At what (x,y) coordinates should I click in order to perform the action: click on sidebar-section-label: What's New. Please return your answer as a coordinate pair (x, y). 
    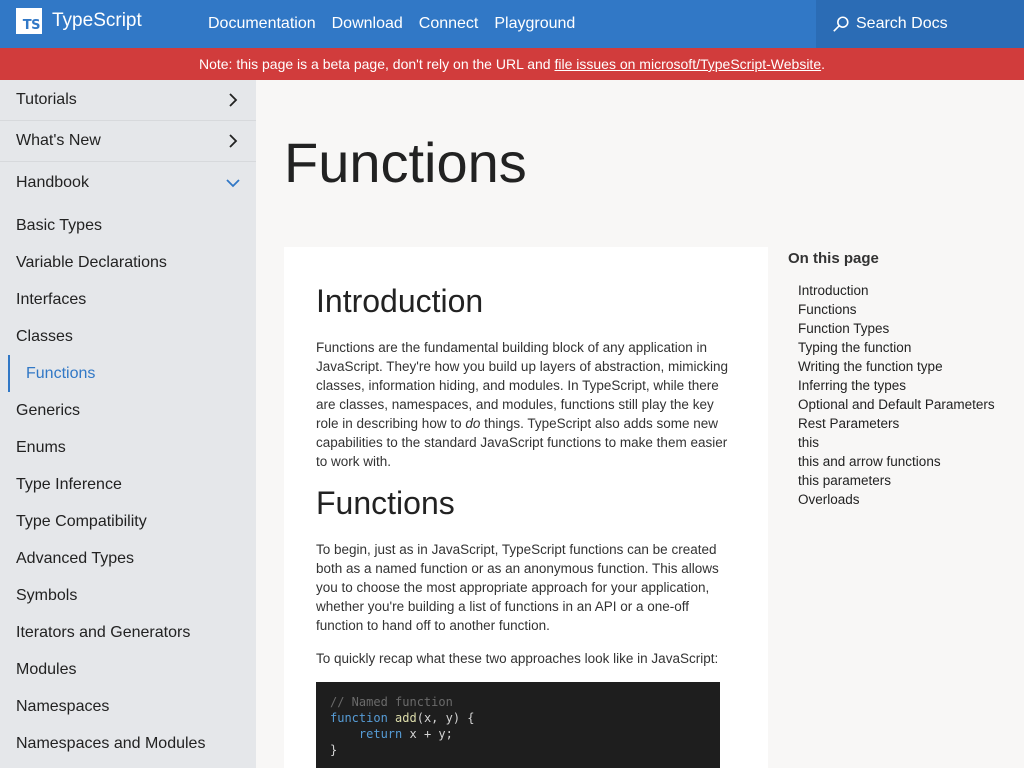
    Looking at the image, I should click on (58, 140).